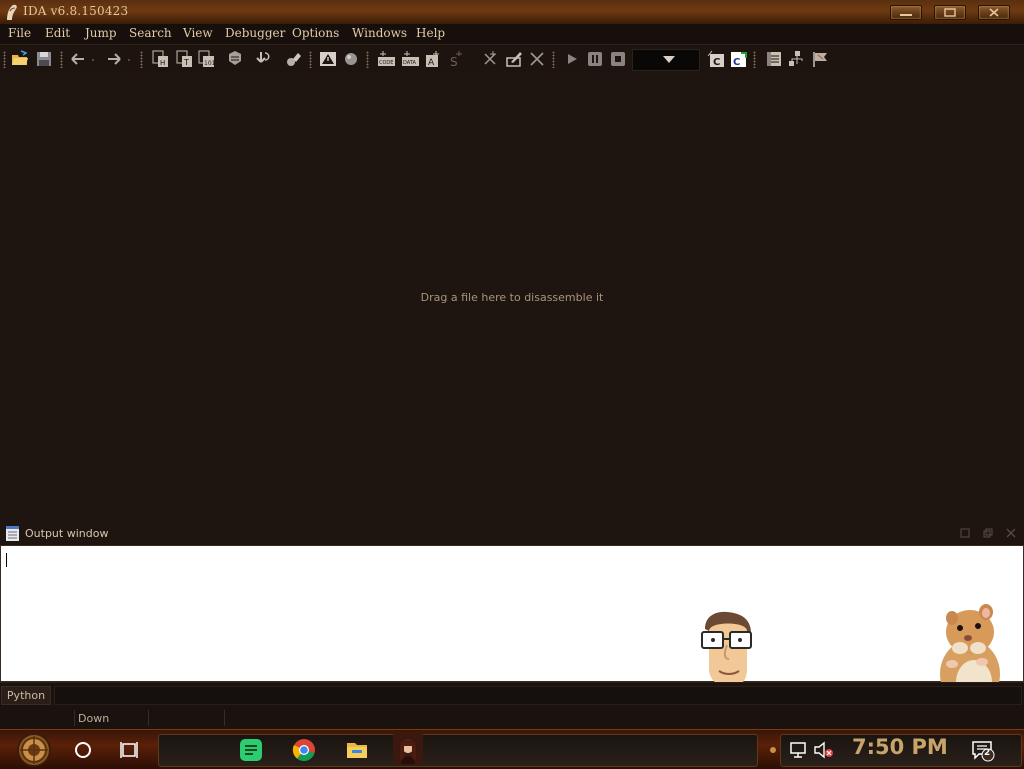 The height and width of the screenshot is (769, 1024). Describe the element at coordinates (595, 59) in the screenshot. I see `pause-icon` at that location.